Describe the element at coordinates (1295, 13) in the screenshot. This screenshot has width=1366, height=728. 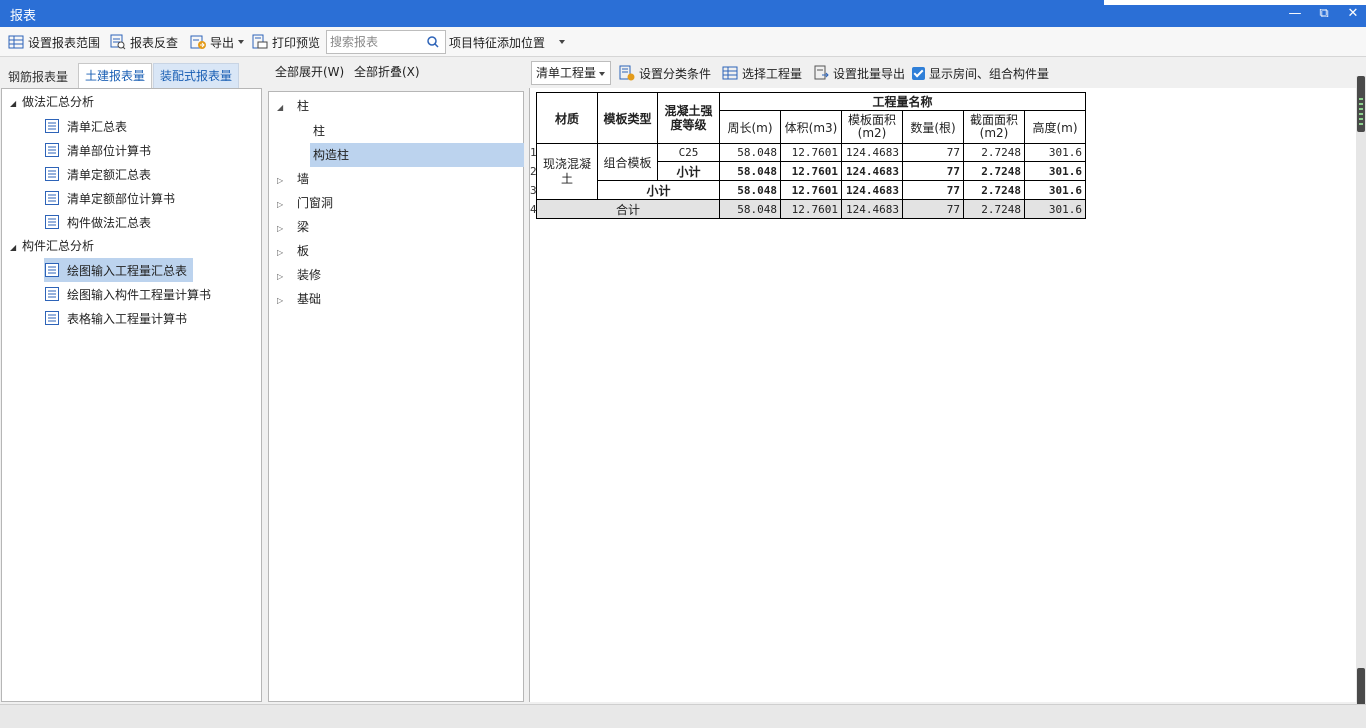
I see `minimize-button: —` at that location.